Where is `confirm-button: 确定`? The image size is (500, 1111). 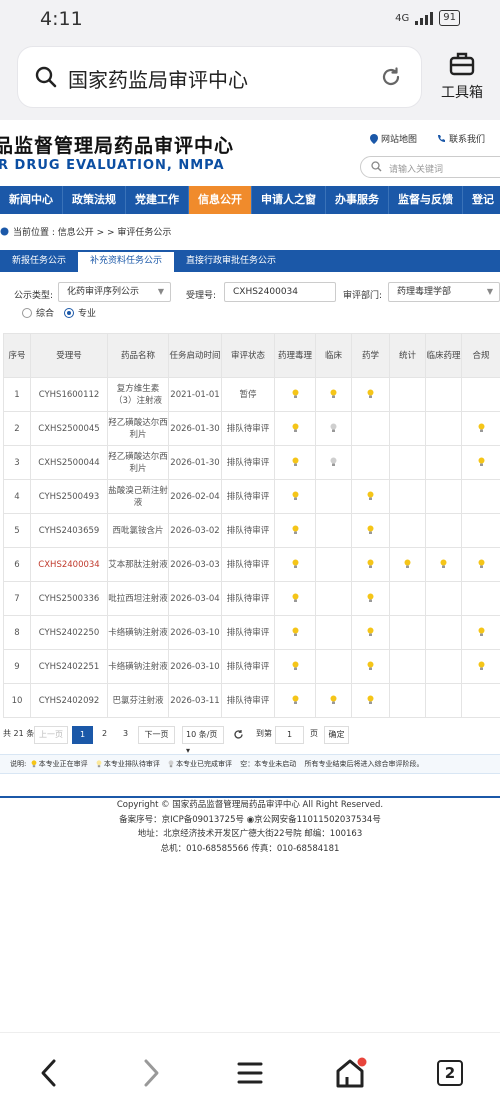
confirm-button: 确定 is located at coordinates (336, 735).